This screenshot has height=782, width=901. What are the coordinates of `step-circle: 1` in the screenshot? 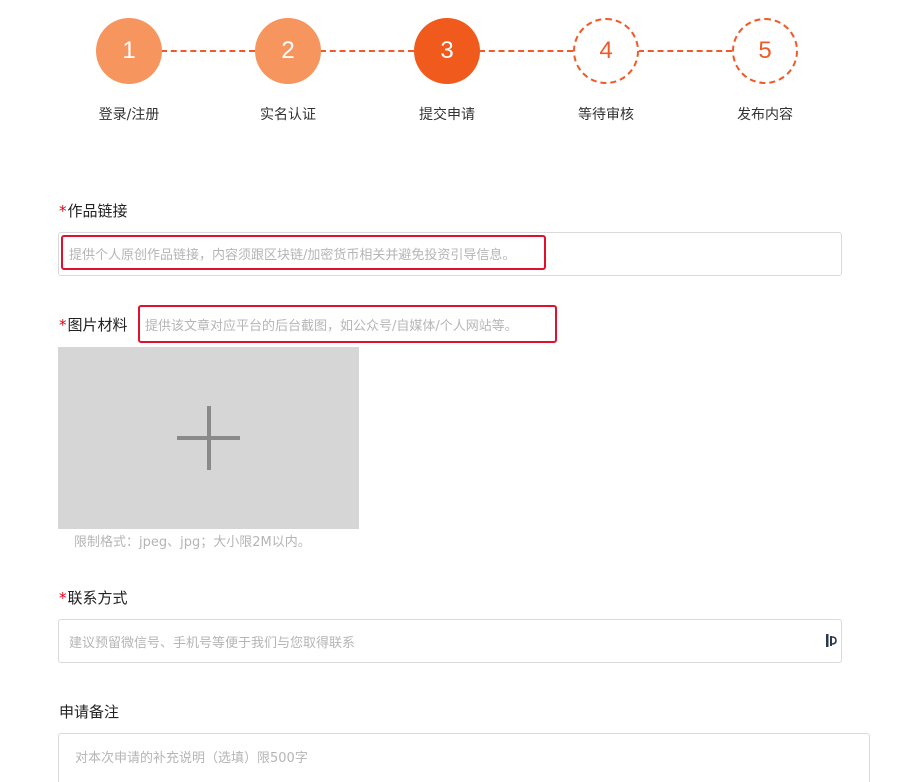 It's located at (129, 51).